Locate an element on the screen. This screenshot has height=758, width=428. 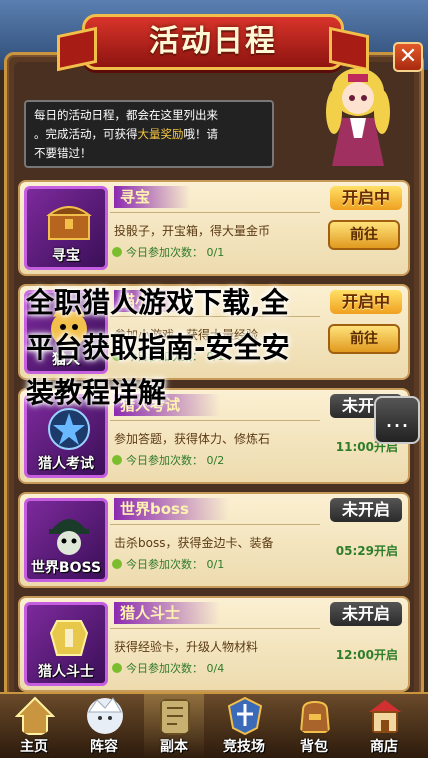
description-line-3: 不要错过！ is located at coordinates (63, 153).